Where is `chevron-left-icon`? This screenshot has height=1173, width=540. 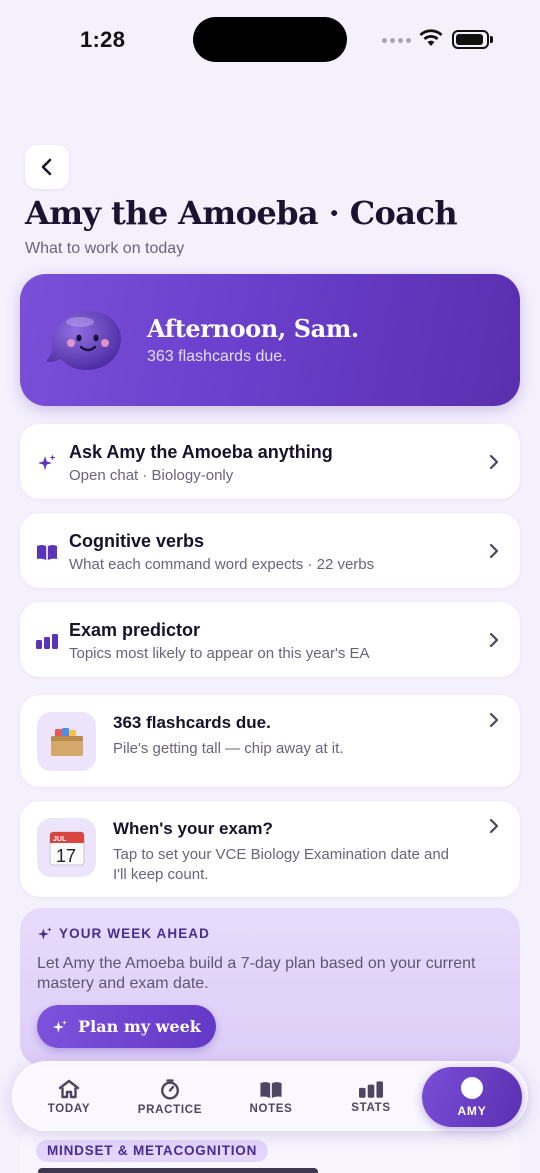
chevron-left-icon is located at coordinates (46, 167).